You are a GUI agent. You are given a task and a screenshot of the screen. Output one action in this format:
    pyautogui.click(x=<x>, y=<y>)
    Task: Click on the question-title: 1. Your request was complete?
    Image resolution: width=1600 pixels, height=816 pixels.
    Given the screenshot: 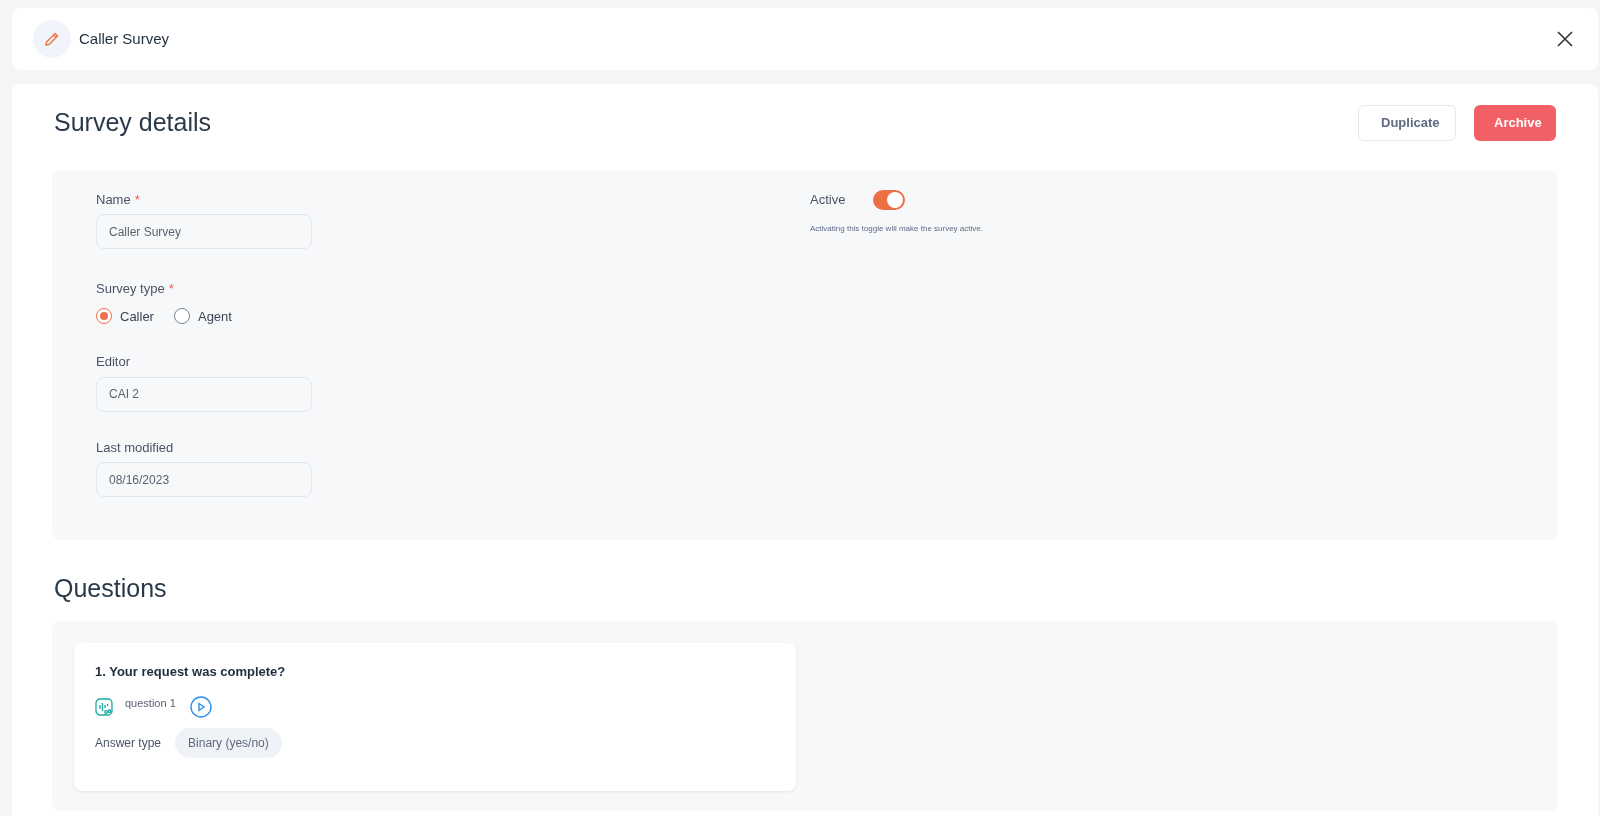 What is the action you would take?
    pyautogui.click(x=191, y=672)
    